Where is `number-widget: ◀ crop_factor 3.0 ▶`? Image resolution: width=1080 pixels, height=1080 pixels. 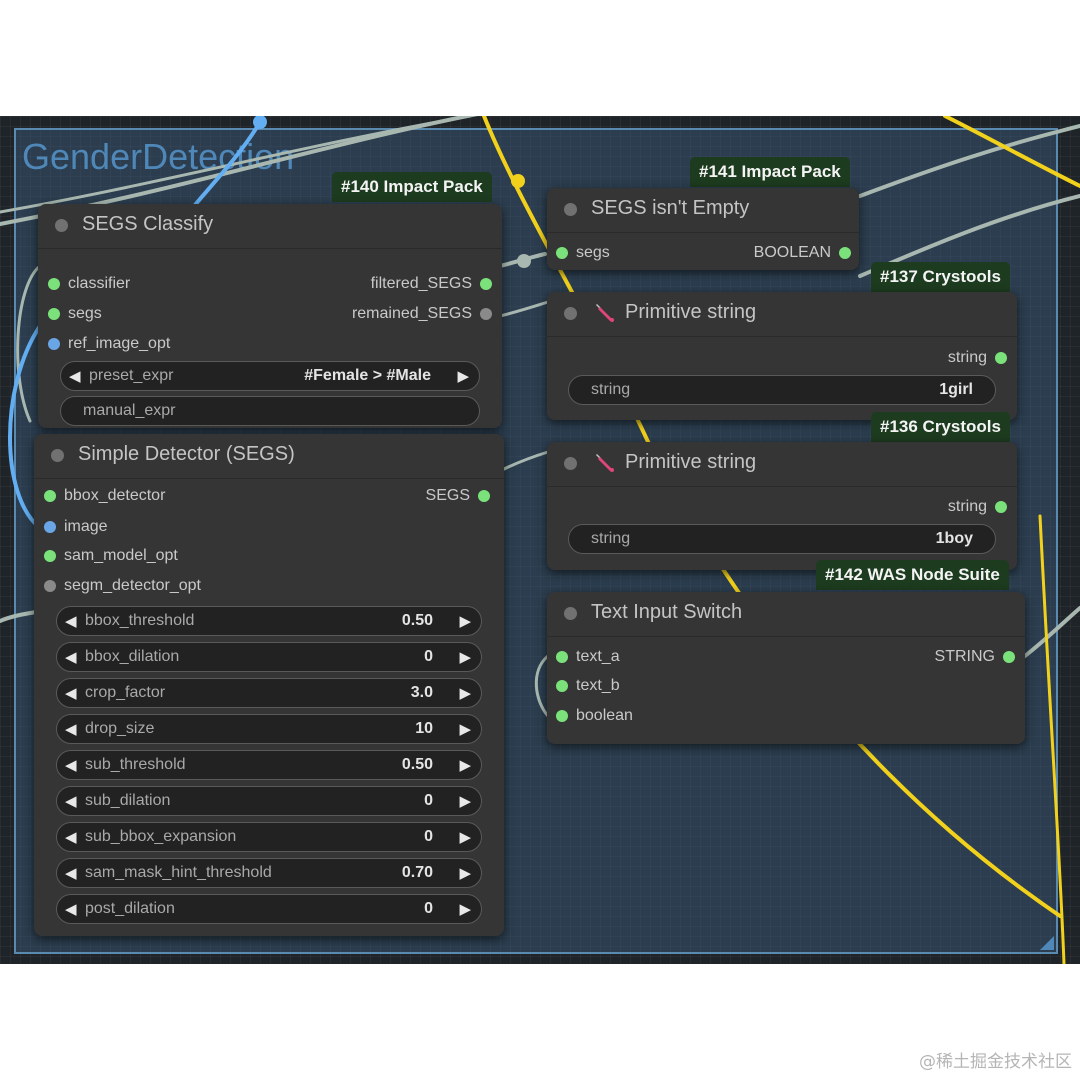
number-widget: ◀ crop_factor 3.0 ▶ is located at coordinates (269, 693).